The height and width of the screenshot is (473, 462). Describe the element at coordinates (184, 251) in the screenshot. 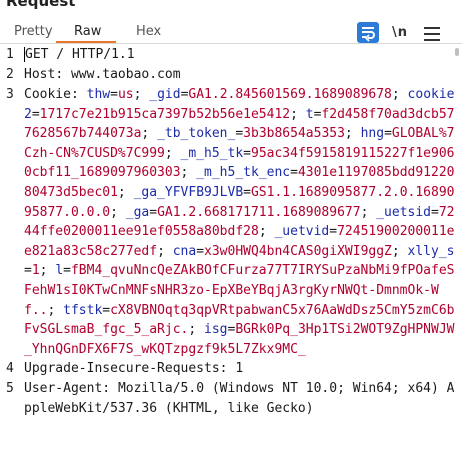

I see `cookie-name: cna` at that location.